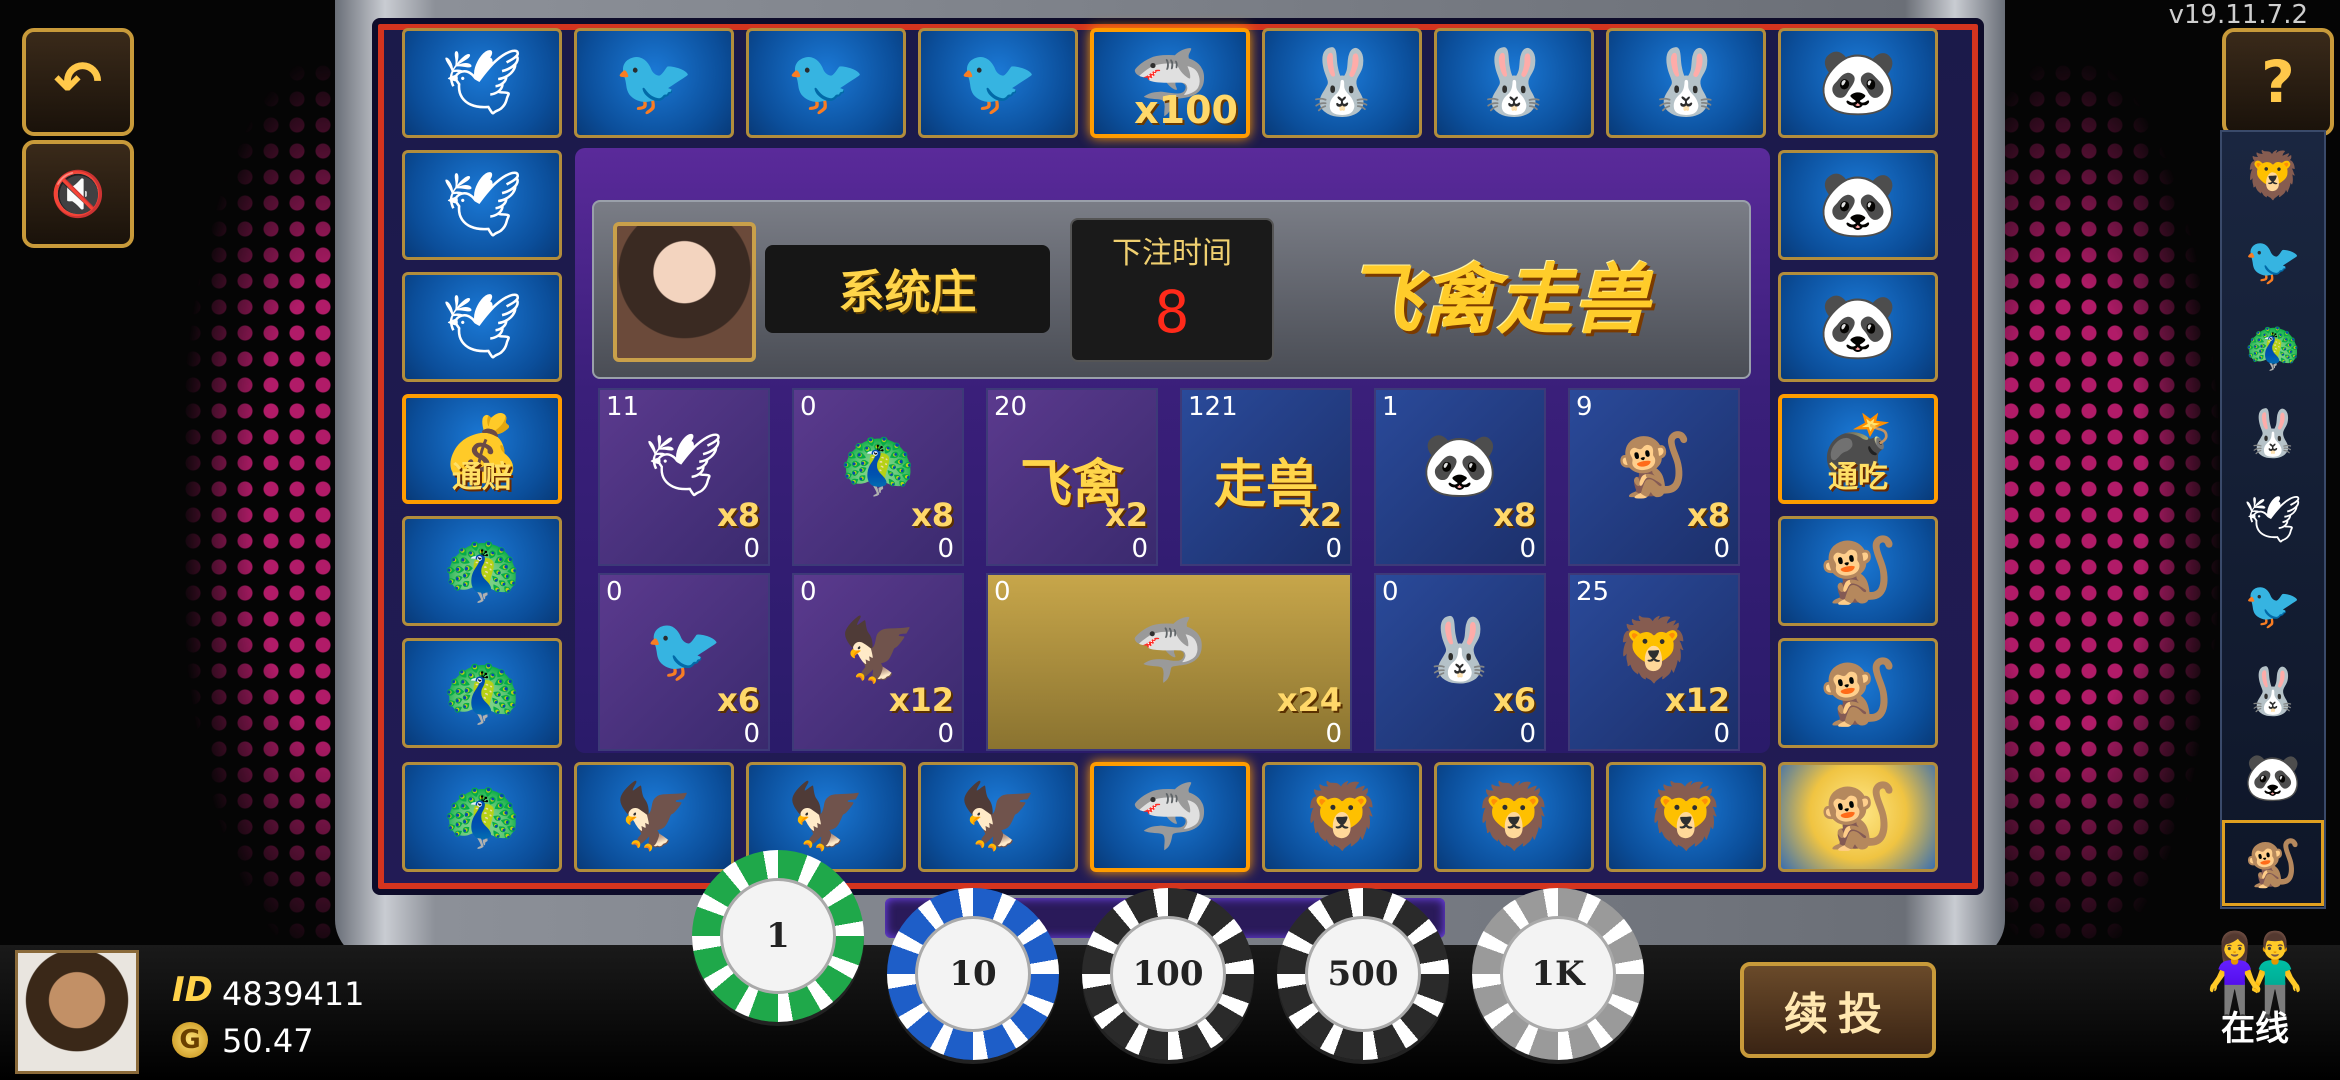 The image size is (2340, 1080). I want to click on chip-value: 1, so click(778, 936).